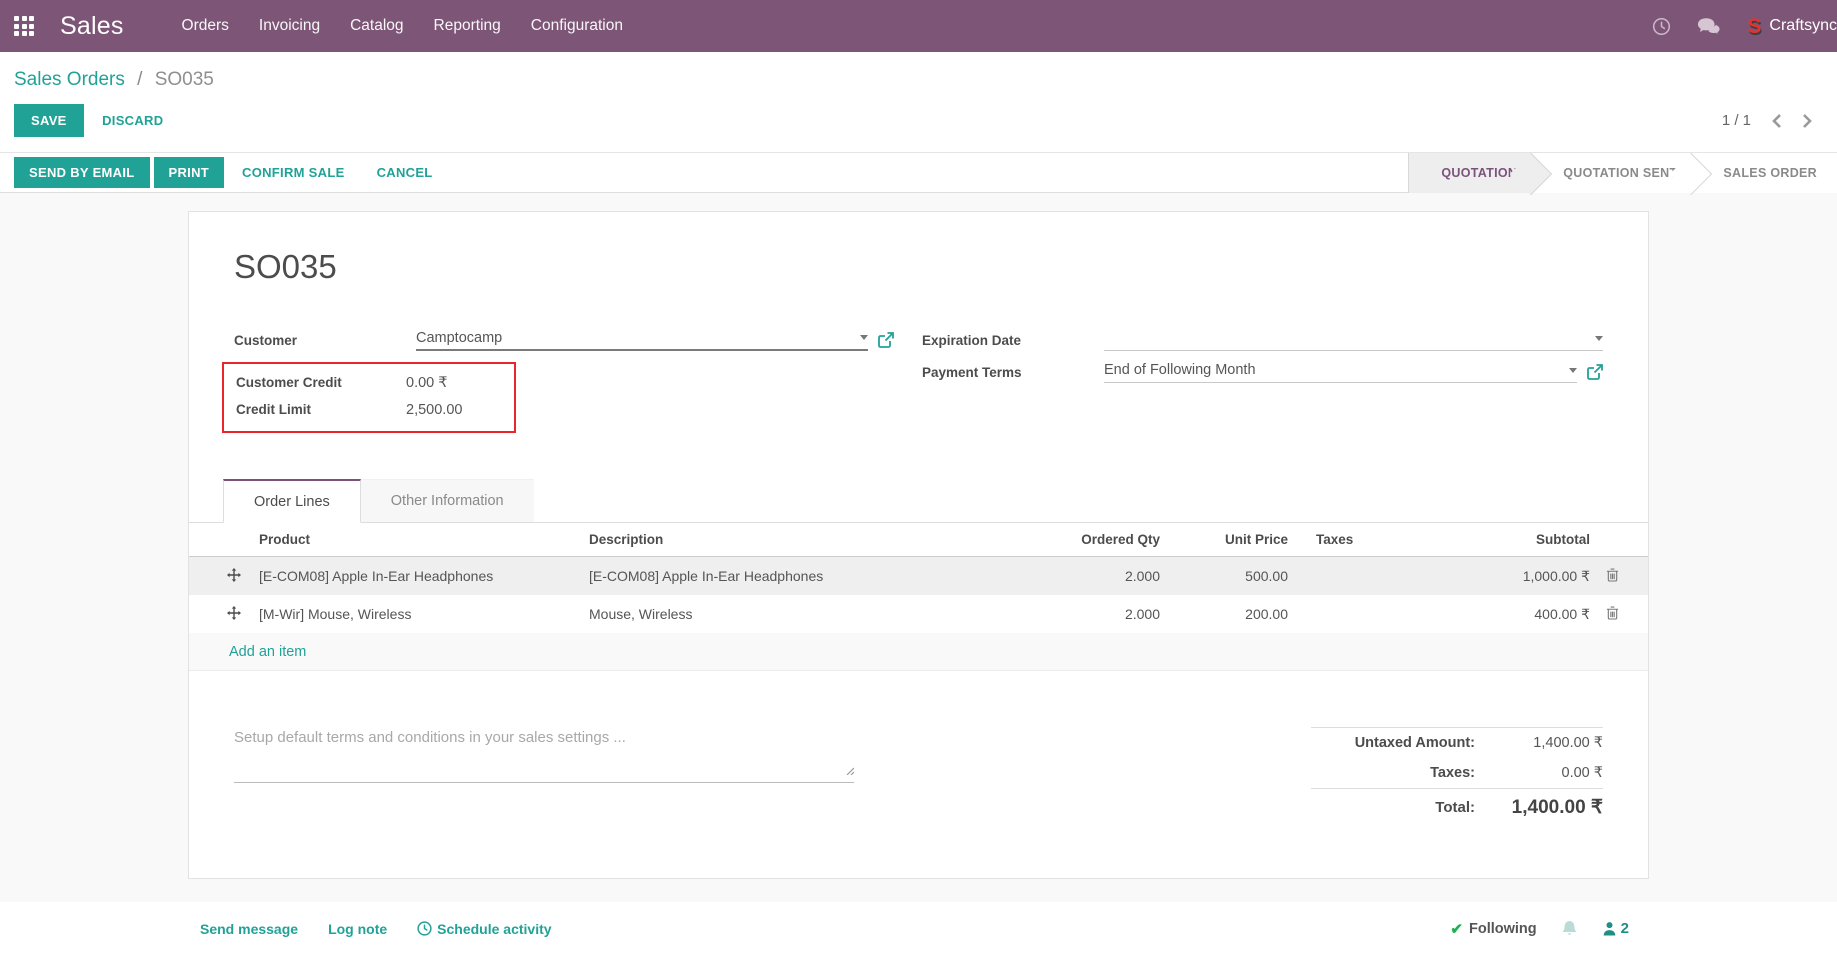 Image resolution: width=1837 pixels, height=955 pixels. Describe the element at coordinates (1470, 173) in the screenshot. I see `state-quotation: QUOTATION` at that location.